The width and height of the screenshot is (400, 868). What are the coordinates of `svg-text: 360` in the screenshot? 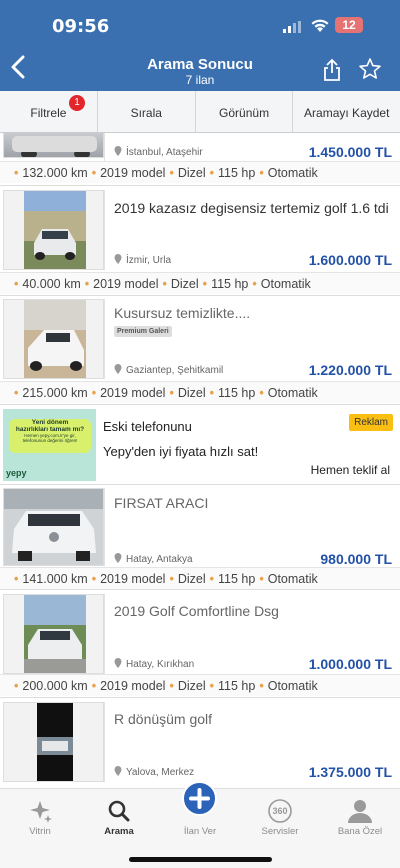 It's located at (279, 811).